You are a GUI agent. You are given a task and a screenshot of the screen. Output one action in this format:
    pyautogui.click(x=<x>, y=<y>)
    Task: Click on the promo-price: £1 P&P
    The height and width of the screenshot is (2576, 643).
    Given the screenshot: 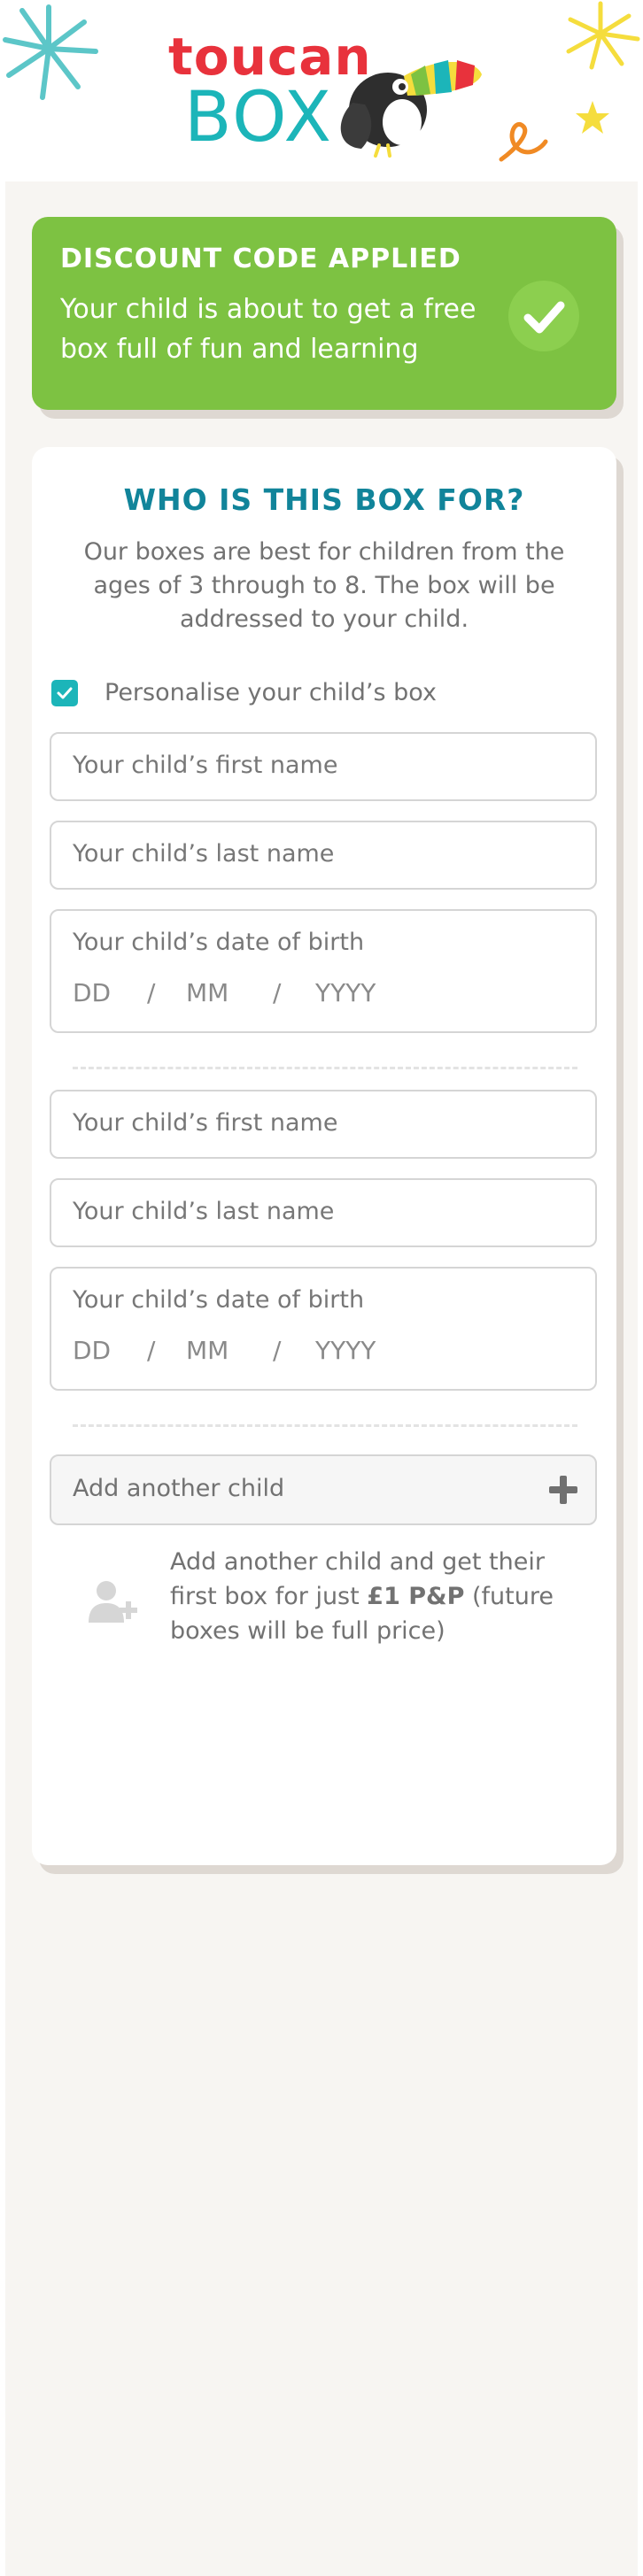 What is the action you would take?
    pyautogui.click(x=416, y=1596)
    